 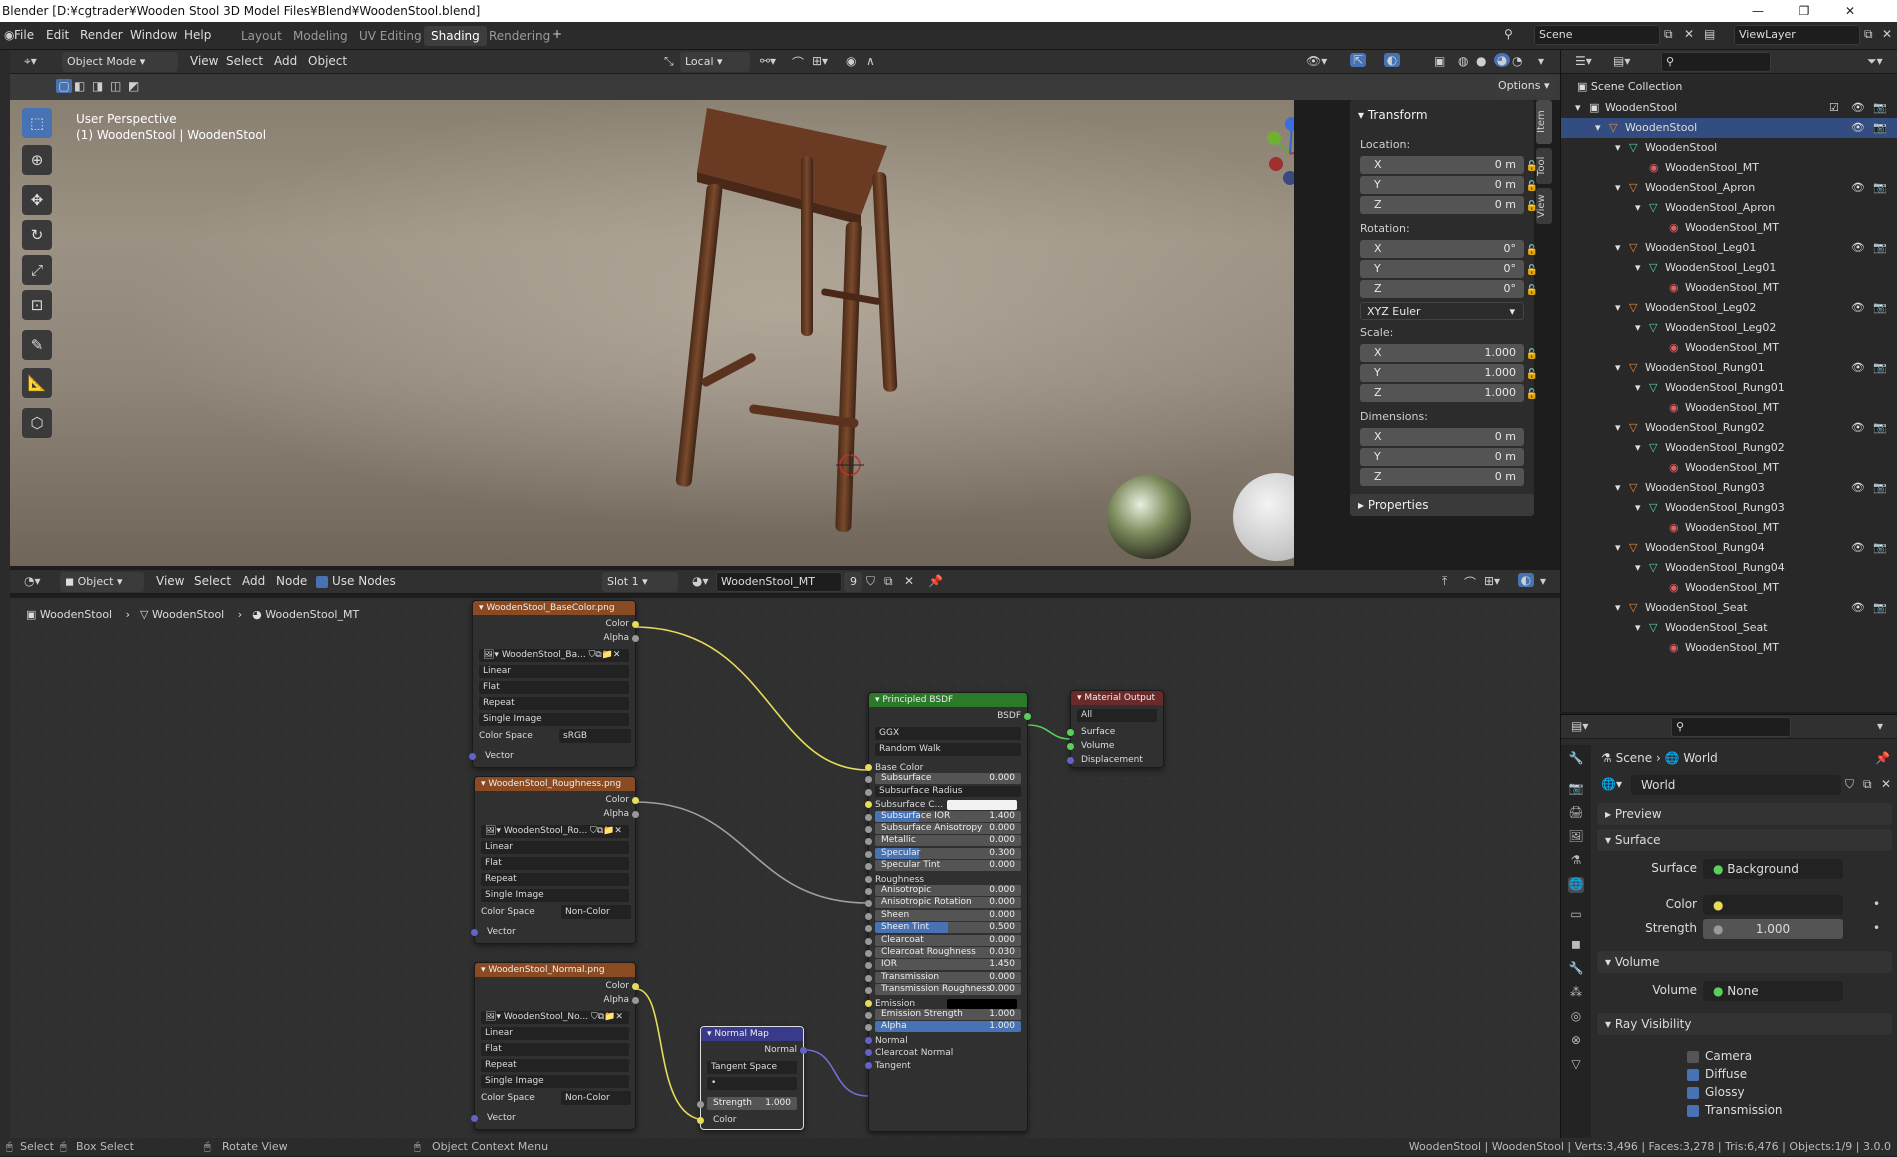 What do you see at coordinates (1508, 34) in the screenshot?
I see `scene-icon: ⚲` at bounding box center [1508, 34].